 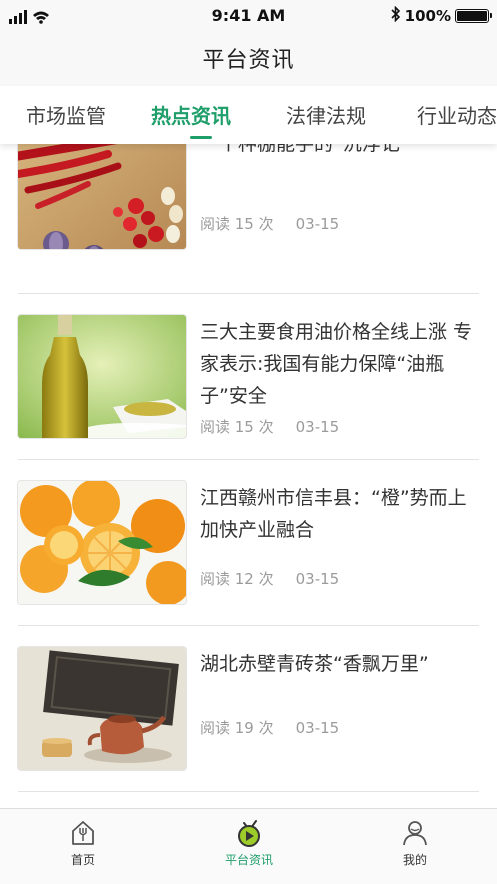 I want to click on tabbar-news: 平台资讯, so click(x=249, y=843).